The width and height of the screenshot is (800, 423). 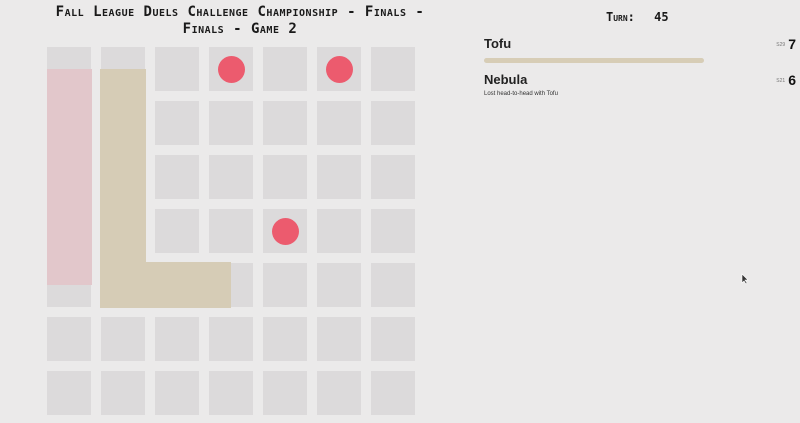 I want to click on player-name: Tofu, so click(x=498, y=43).